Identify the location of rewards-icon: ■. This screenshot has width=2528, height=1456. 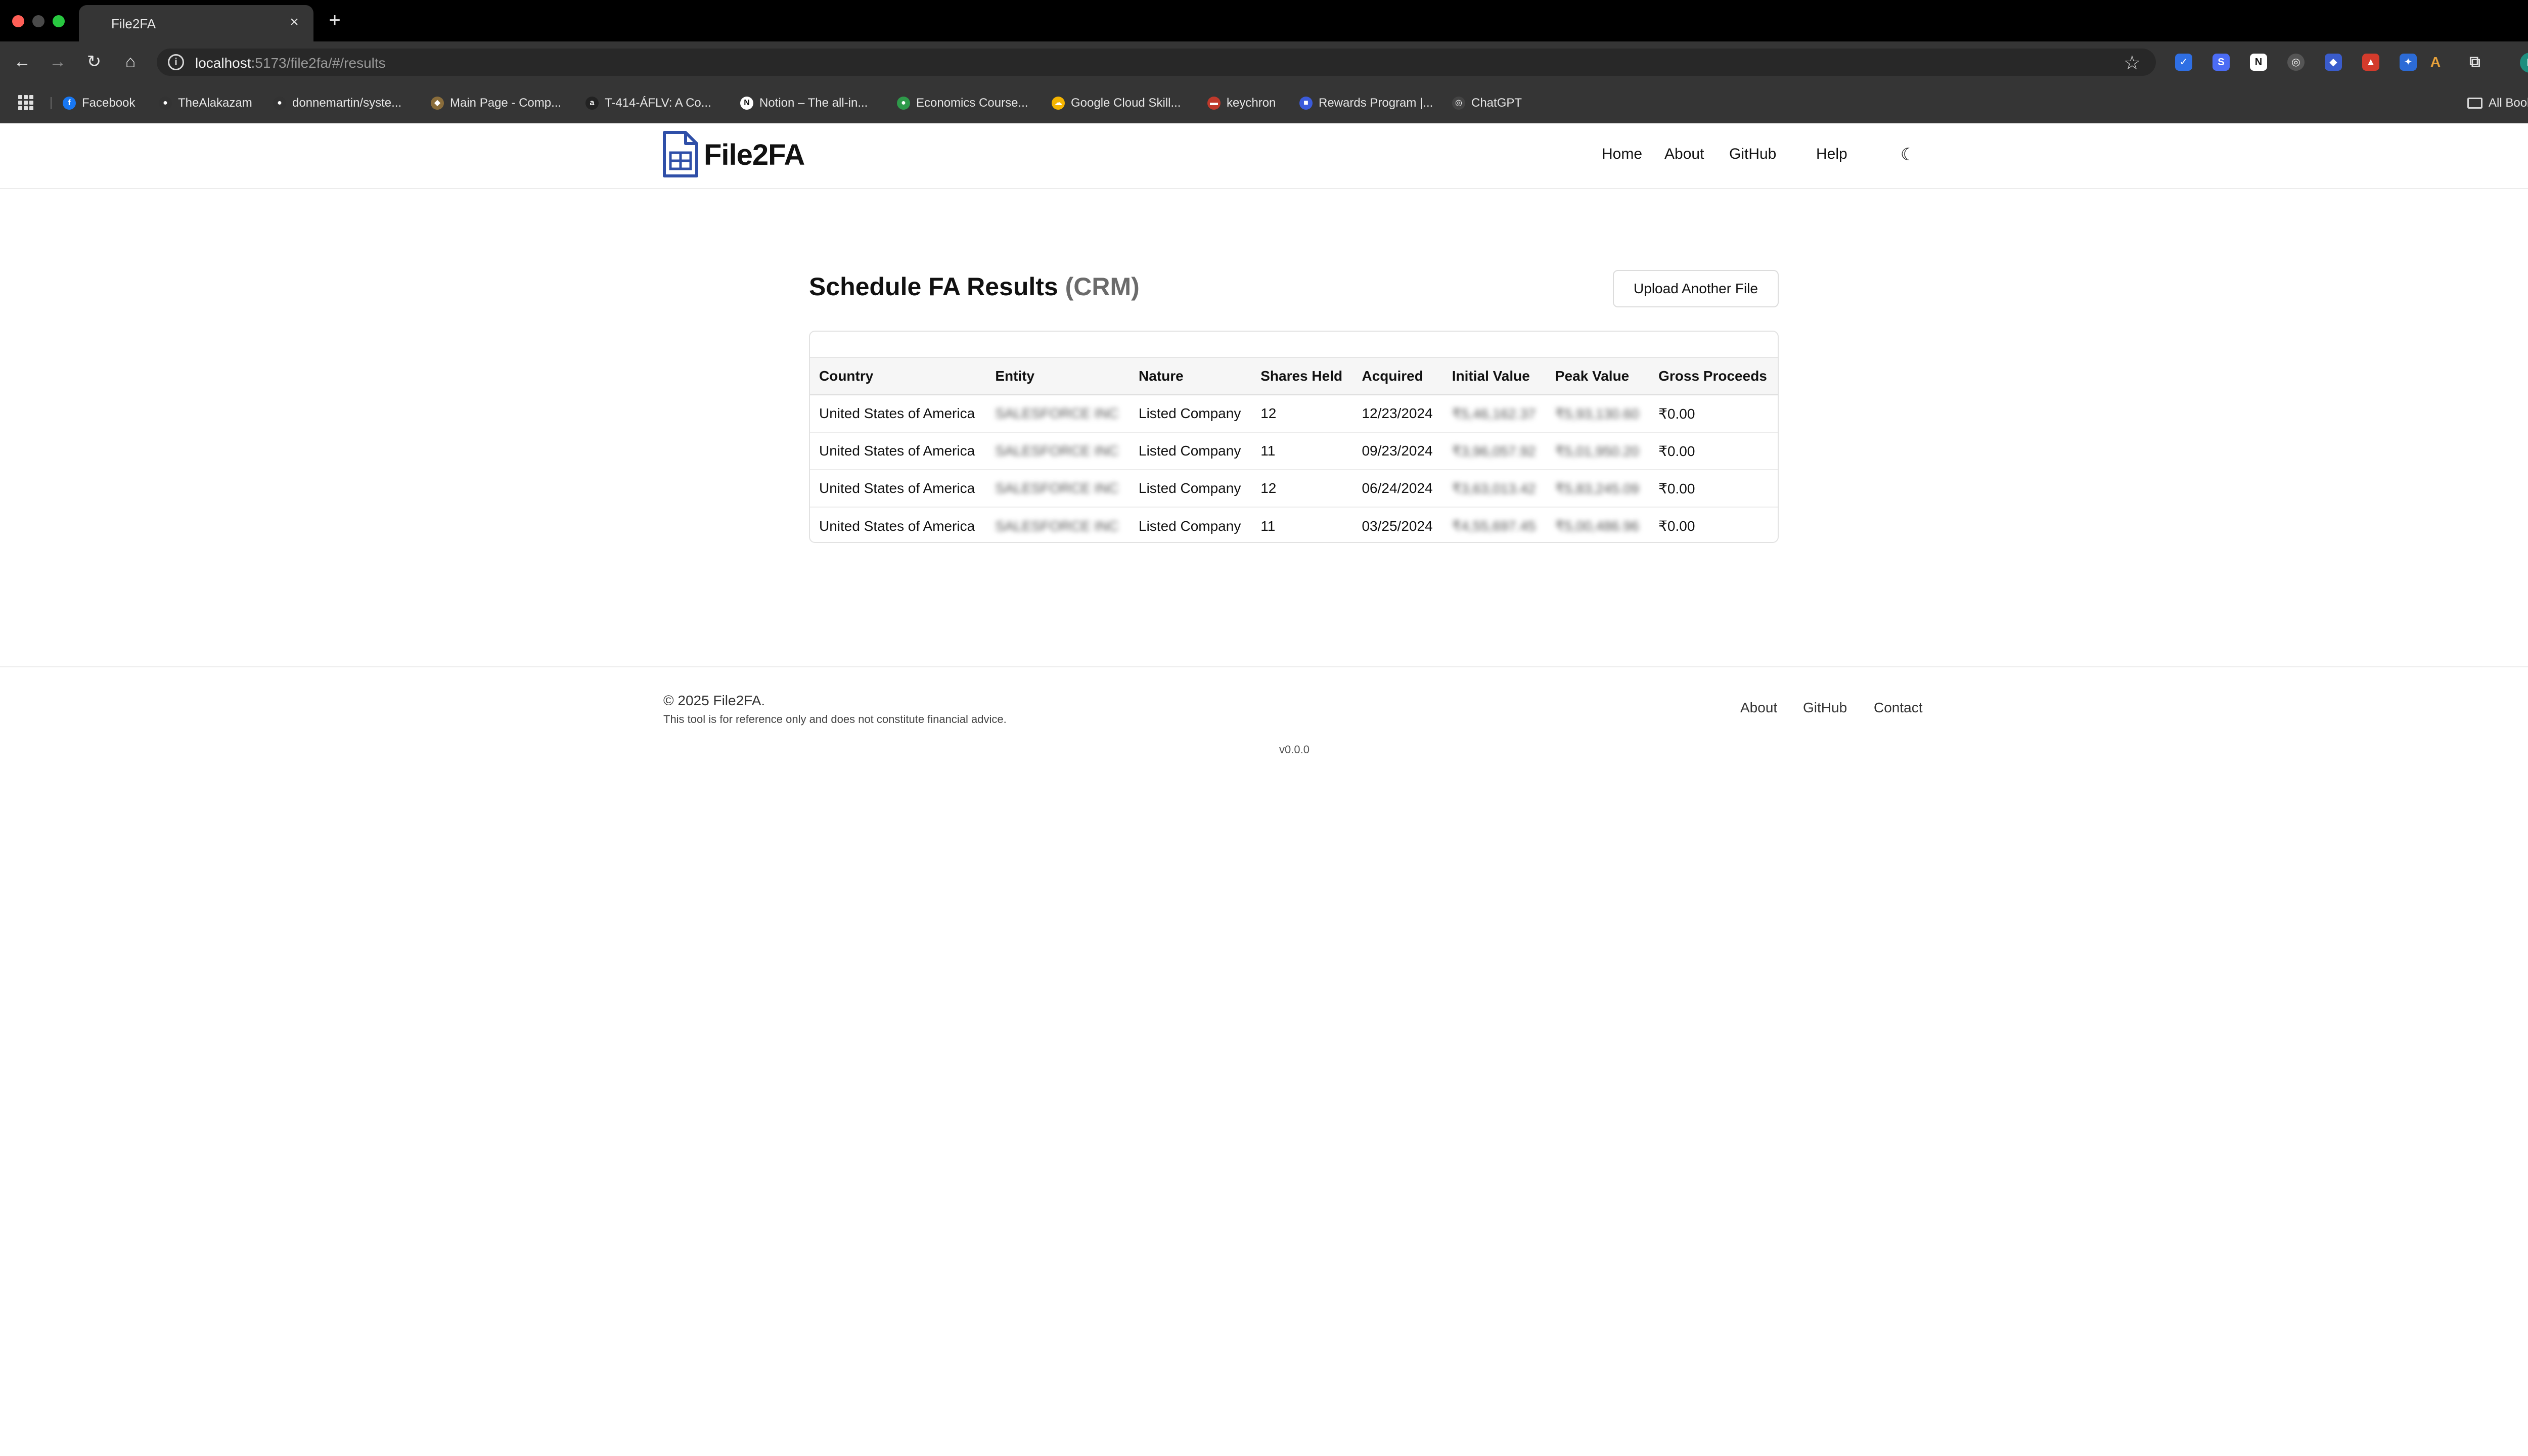
(1306, 103).